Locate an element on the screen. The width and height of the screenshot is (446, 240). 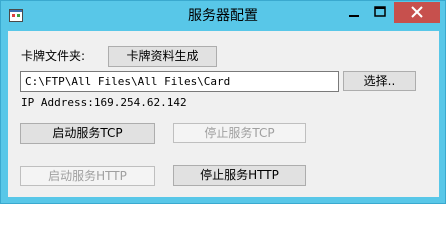
title-bar: 服务器配置 is located at coordinates (223, 16).